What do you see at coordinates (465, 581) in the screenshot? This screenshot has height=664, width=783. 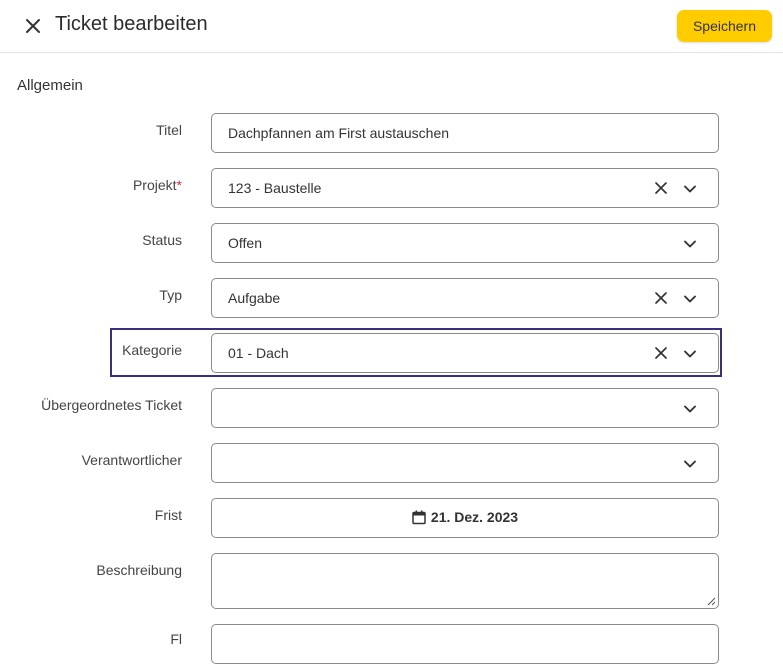 I see `beschreibung-textarea` at bounding box center [465, 581].